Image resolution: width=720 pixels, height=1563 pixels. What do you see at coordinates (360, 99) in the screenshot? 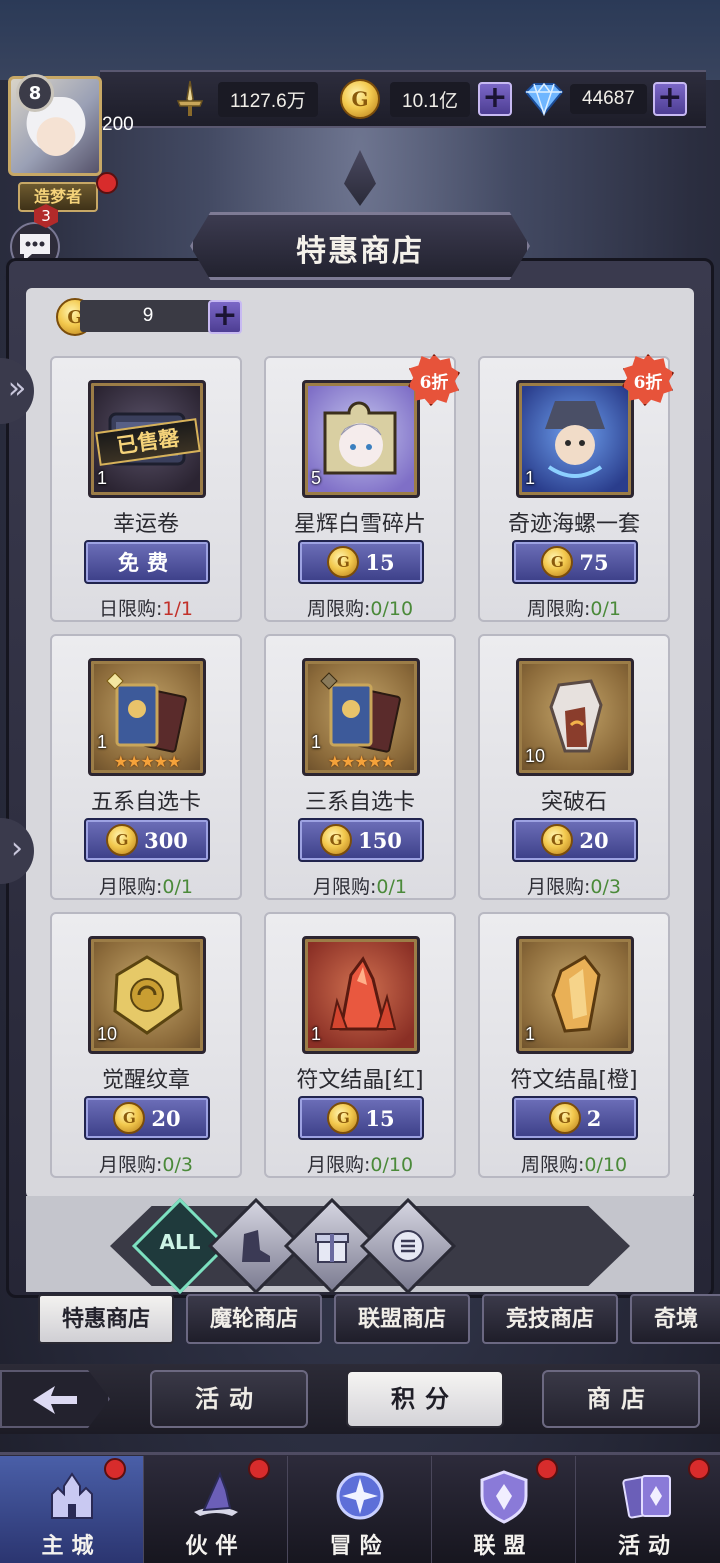
I see `gold-coin-icon: G` at bounding box center [360, 99].